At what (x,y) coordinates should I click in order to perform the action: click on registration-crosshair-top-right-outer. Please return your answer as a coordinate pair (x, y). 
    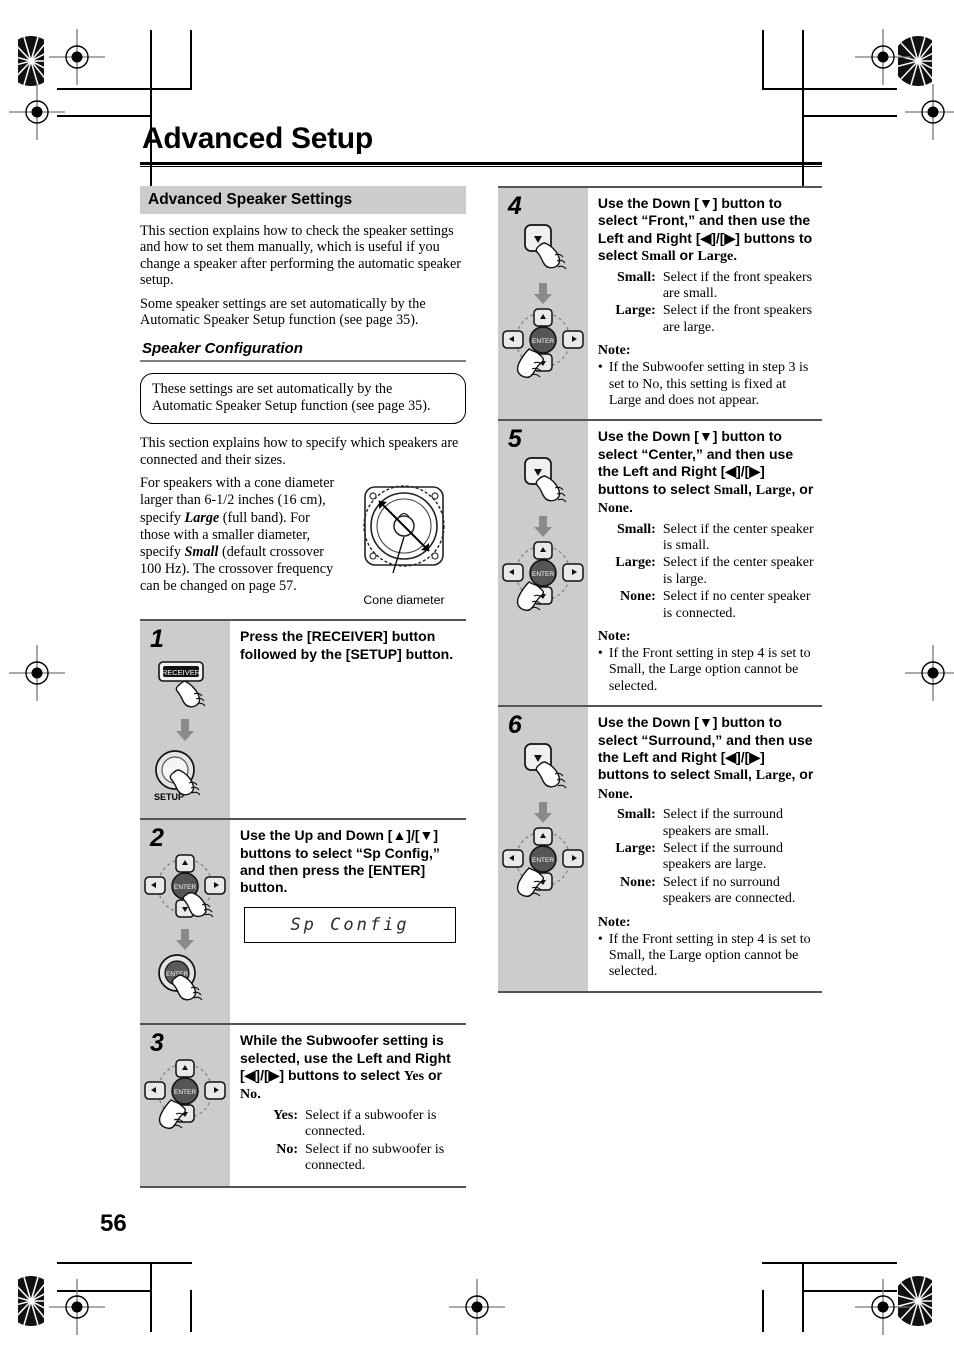
    Looking at the image, I should click on (929, 112).